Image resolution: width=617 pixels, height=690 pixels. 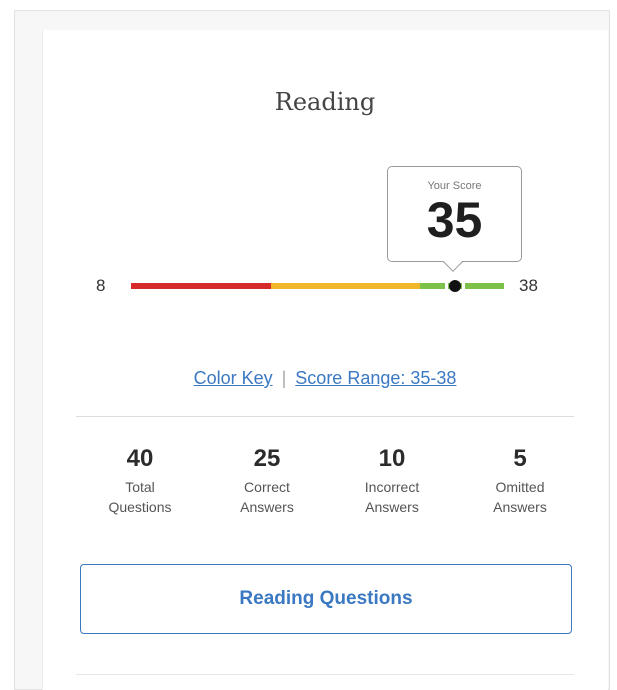 What do you see at coordinates (267, 497) in the screenshot?
I see `stat-label: Correct Answers` at bounding box center [267, 497].